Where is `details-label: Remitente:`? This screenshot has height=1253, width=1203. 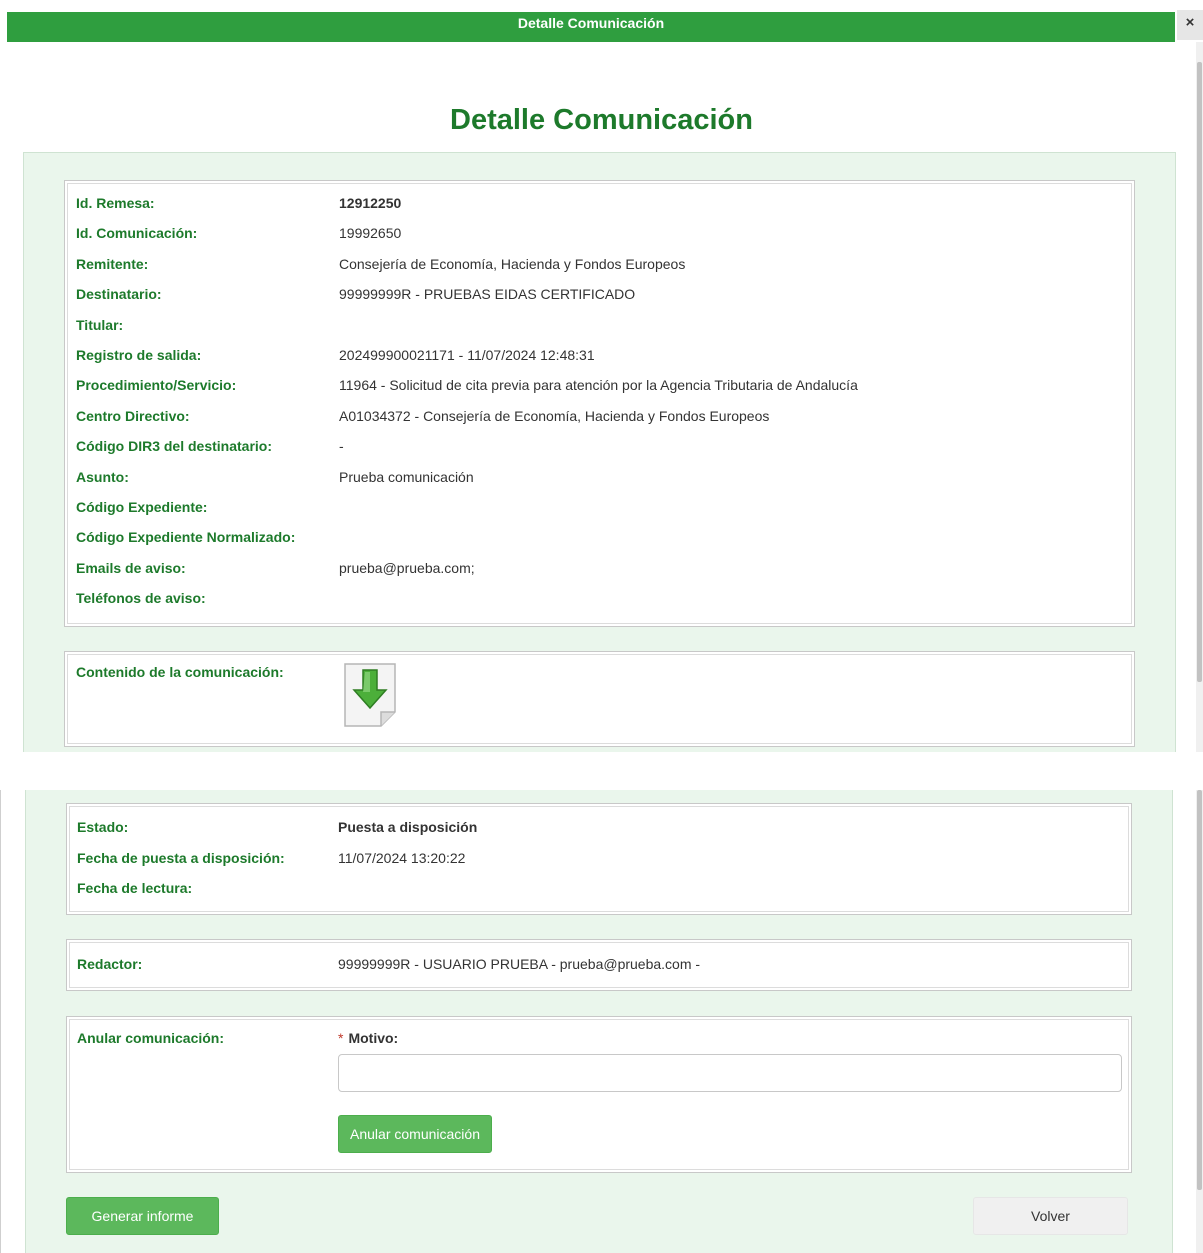 details-label: Remitente: is located at coordinates (112, 263).